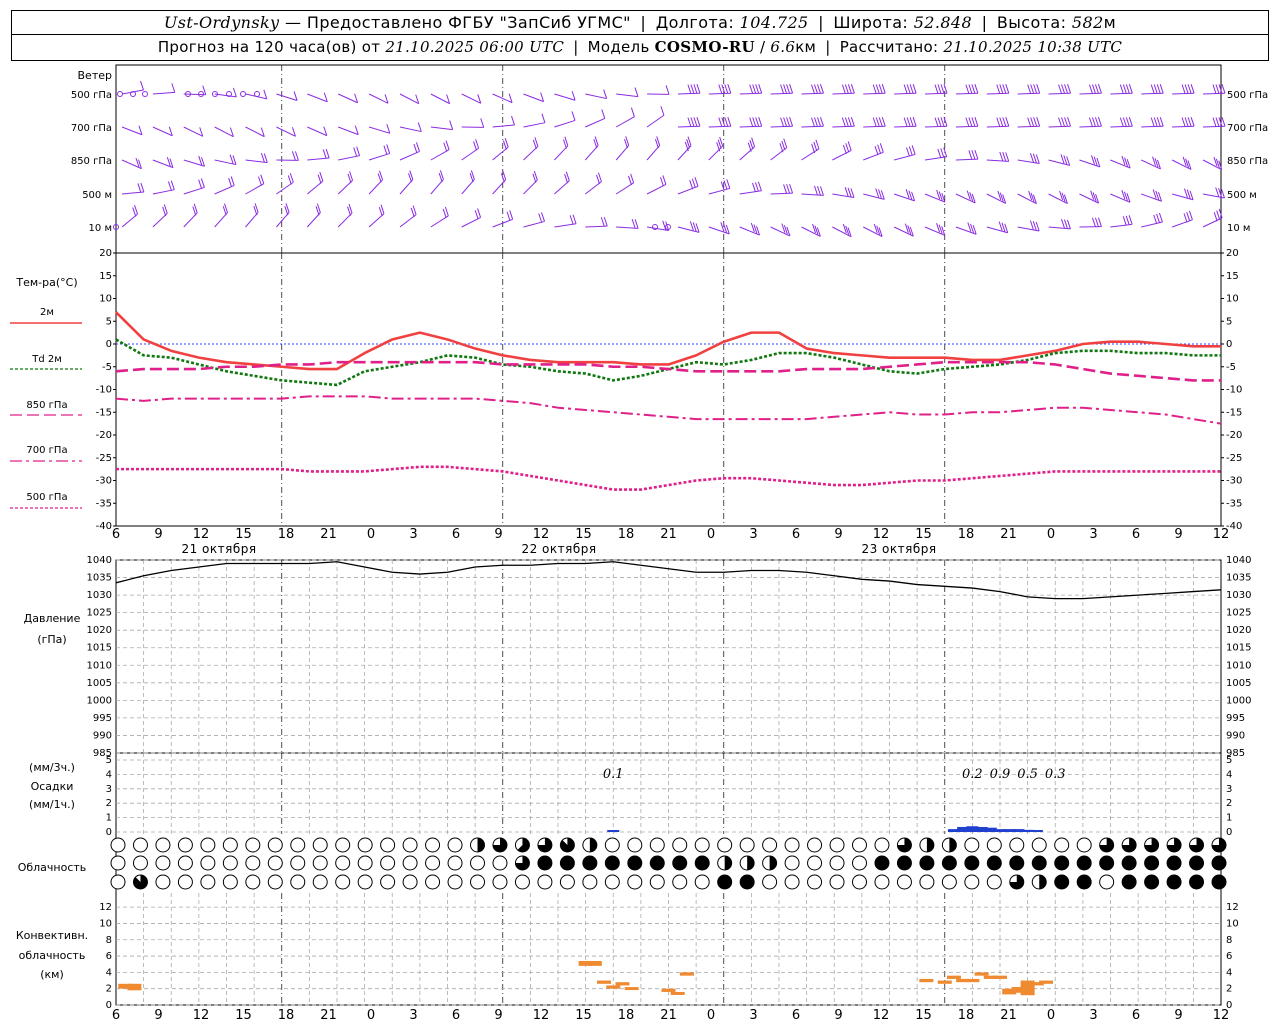 This screenshot has height=1024, width=1280. What do you see at coordinates (52, 618) in the screenshot?
I see `pressure-title: Давление` at bounding box center [52, 618].